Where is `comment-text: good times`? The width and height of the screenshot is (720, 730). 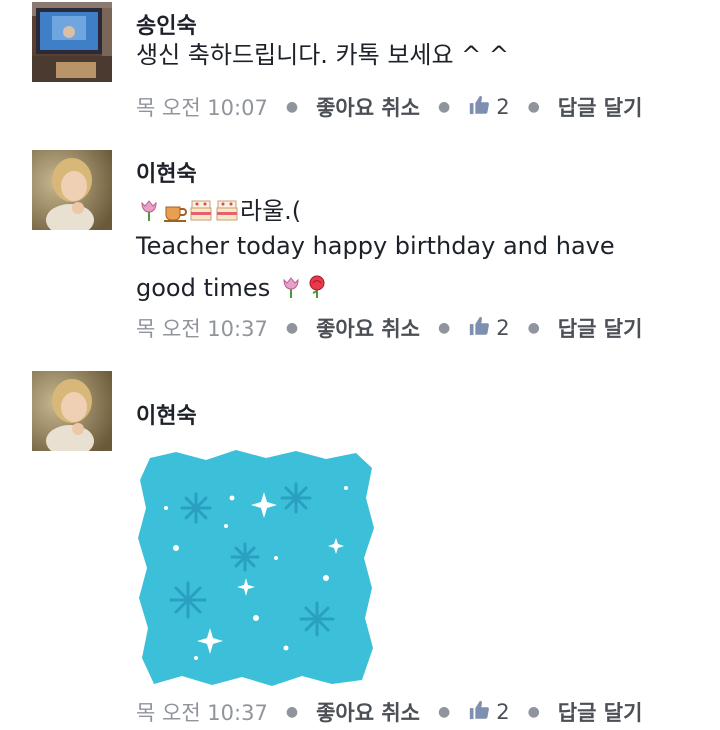 comment-text: good times is located at coordinates (203, 288).